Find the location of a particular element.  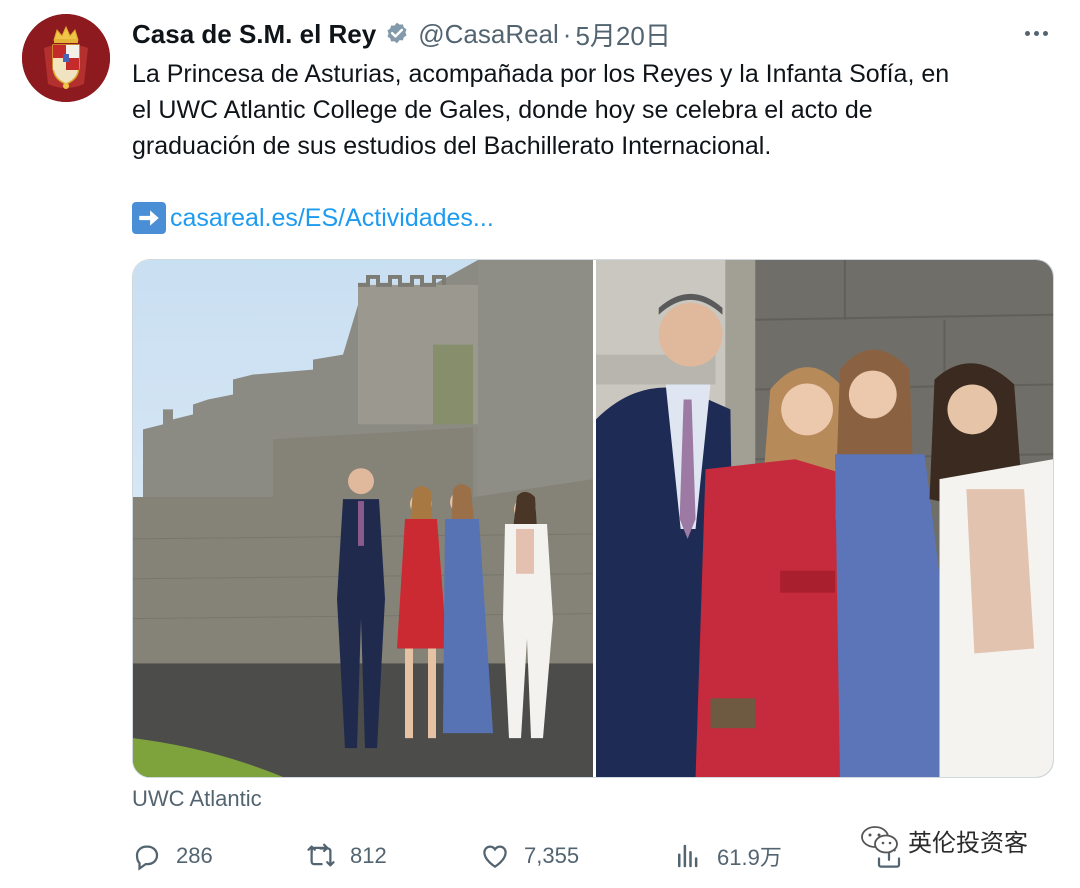

author-avatar is located at coordinates (66, 58).